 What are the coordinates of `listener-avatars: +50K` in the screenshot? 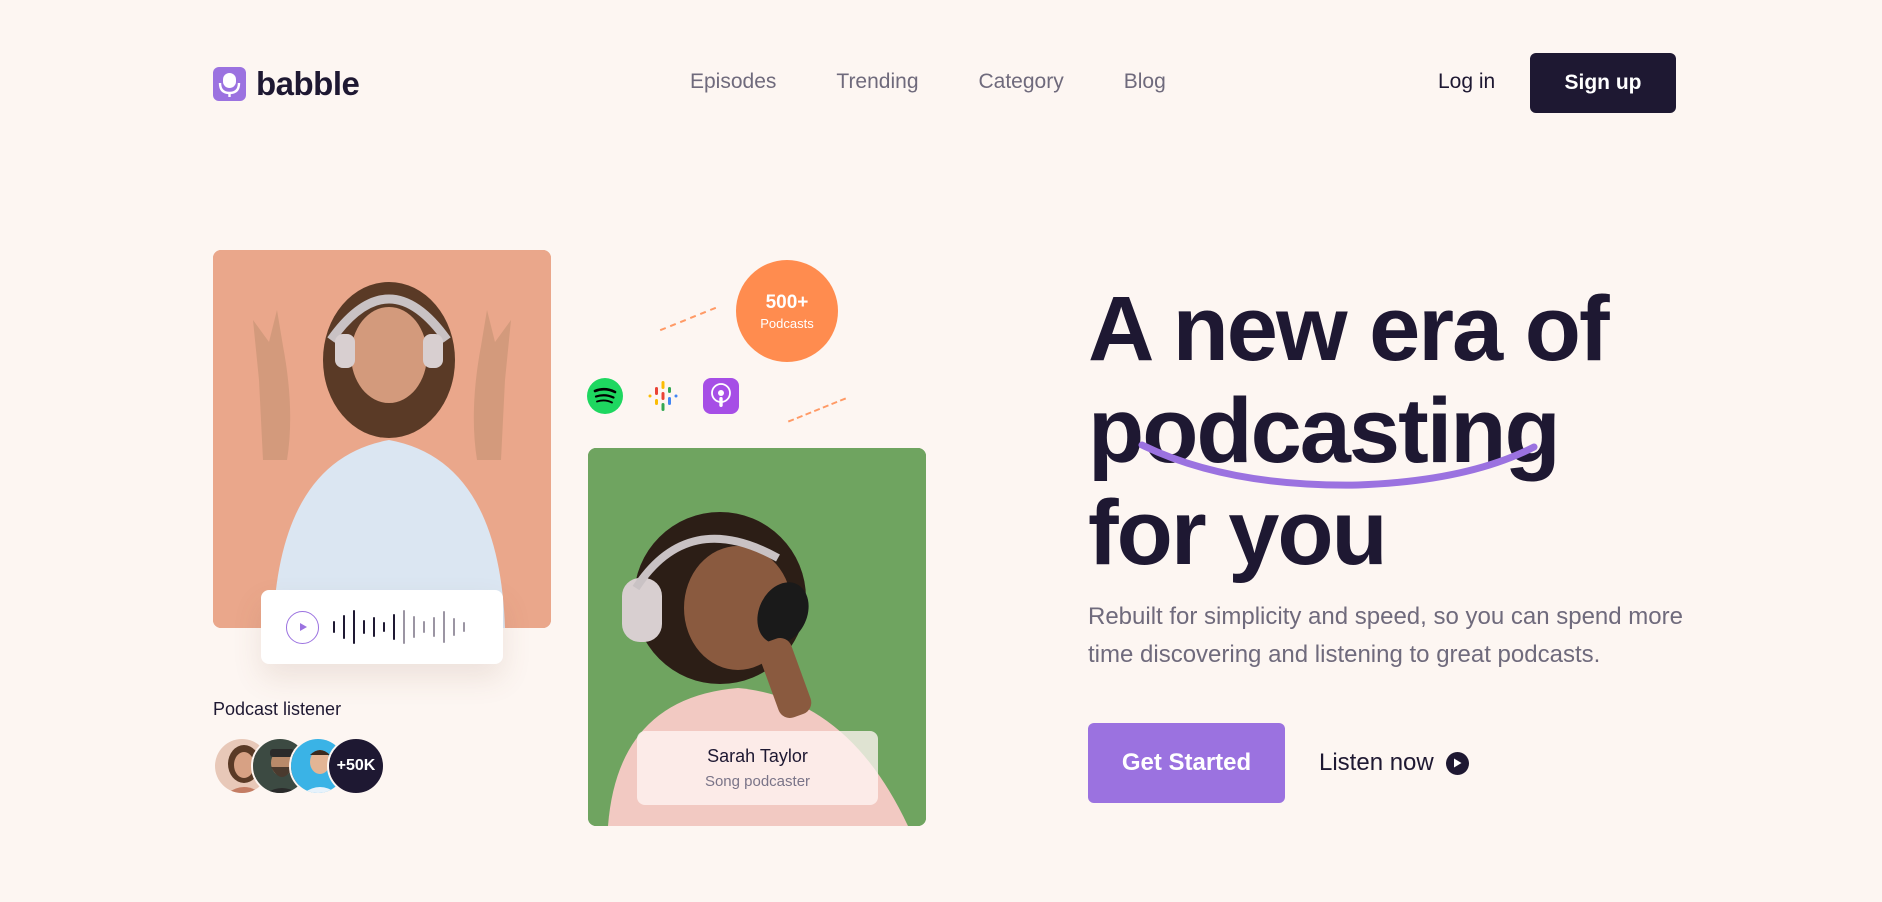 It's located at (299, 766).